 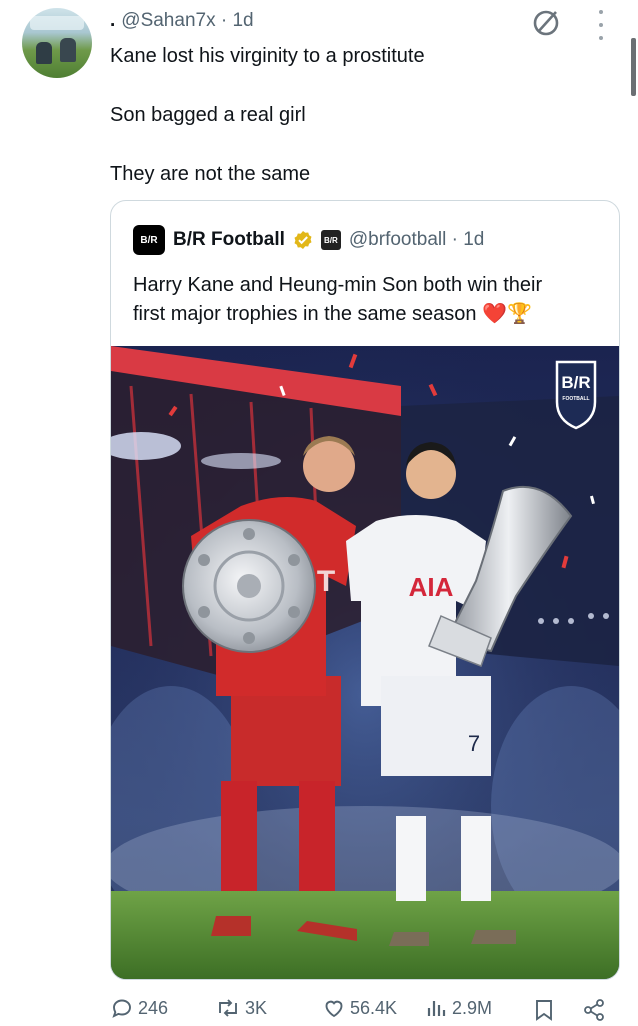 I want to click on views-count: 2.9M, so click(x=472, y=1007).